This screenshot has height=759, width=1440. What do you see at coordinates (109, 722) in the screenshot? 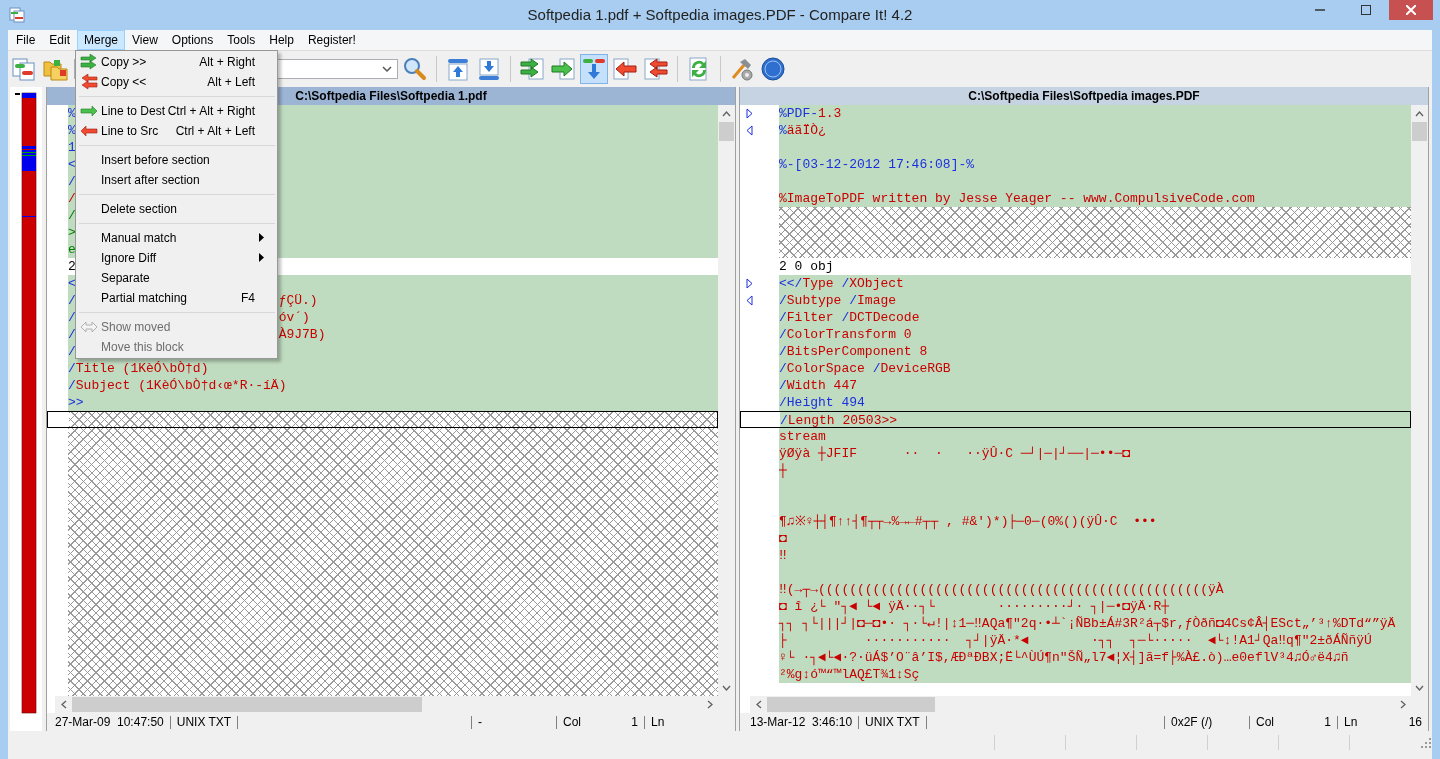
I see `file-timestamp: 27-Mar-09 10:47:50` at bounding box center [109, 722].